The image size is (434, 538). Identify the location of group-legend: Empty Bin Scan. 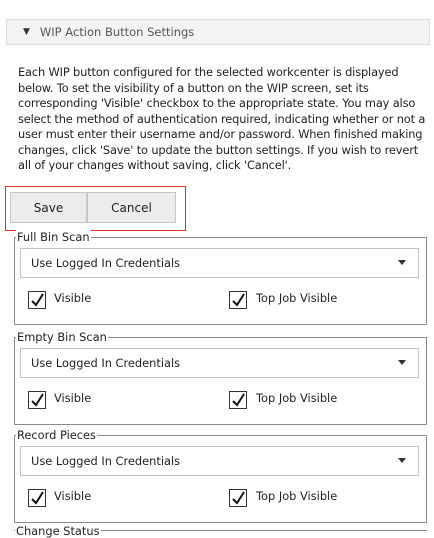
(62, 337).